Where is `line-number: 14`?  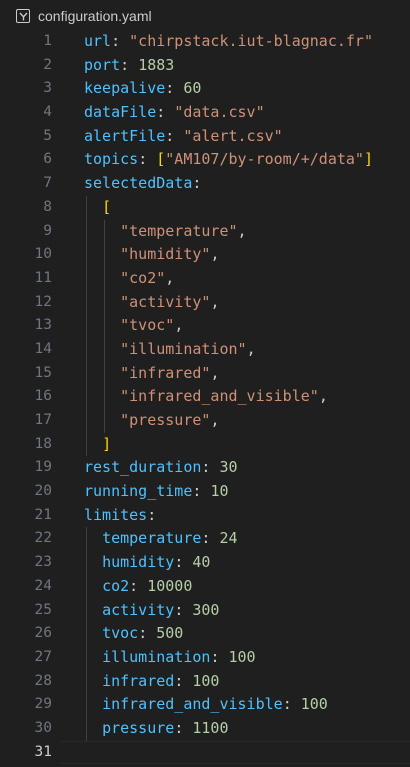
line-number: 14 is located at coordinates (43, 348).